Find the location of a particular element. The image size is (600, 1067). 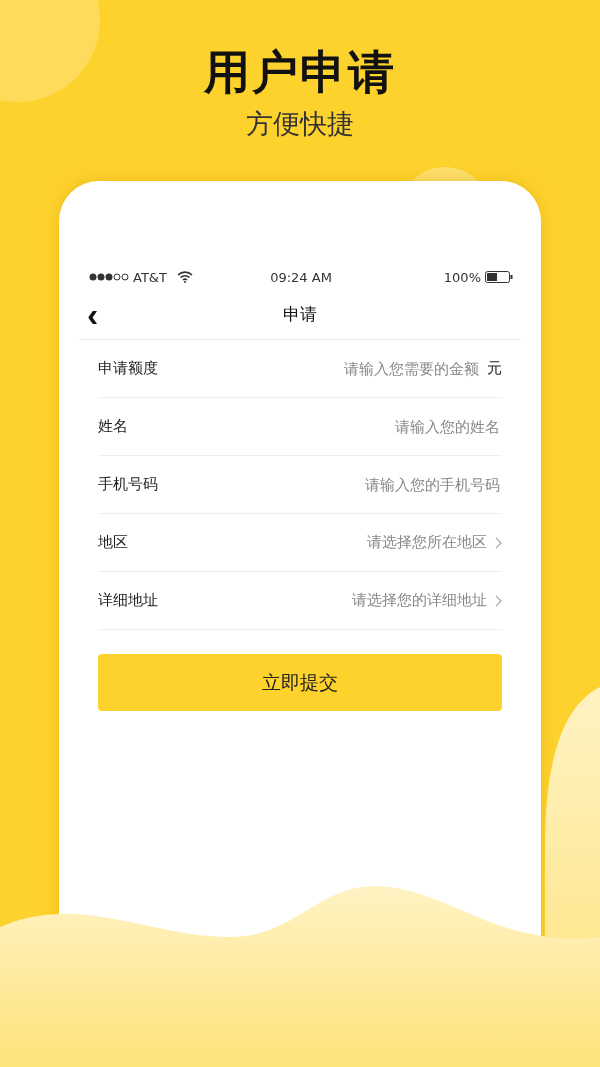

back-button: ‹ is located at coordinates (93, 314).